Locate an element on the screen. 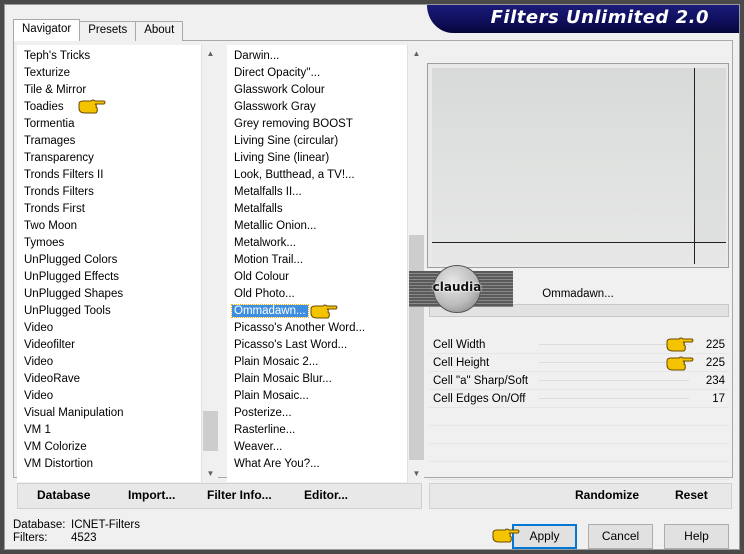 The height and width of the screenshot is (554, 744). category-item: Tronds Filters is located at coordinates (117, 192).